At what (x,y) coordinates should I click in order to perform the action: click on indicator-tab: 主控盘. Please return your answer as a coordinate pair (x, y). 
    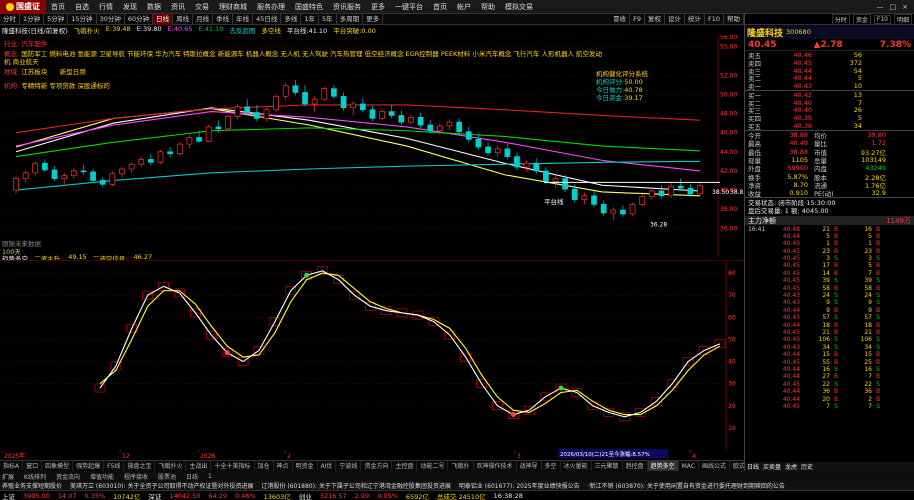
    Looking at the image, I should click on (405, 466).